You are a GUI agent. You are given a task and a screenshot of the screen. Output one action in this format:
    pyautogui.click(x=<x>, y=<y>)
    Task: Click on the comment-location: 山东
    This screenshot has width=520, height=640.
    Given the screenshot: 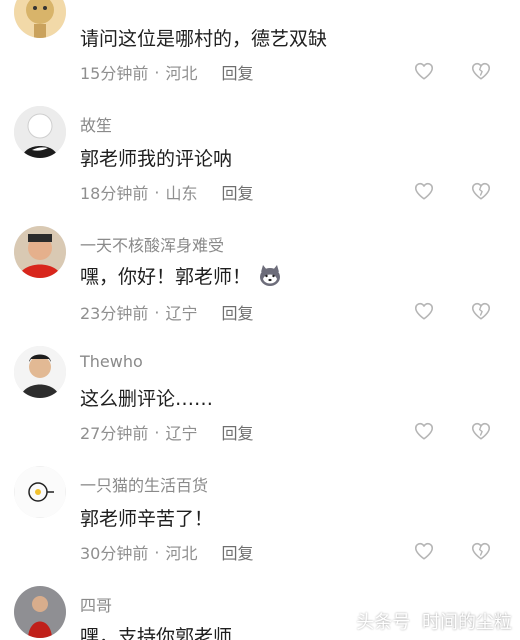 What is the action you would take?
    pyautogui.click(x=181, y=193)
    